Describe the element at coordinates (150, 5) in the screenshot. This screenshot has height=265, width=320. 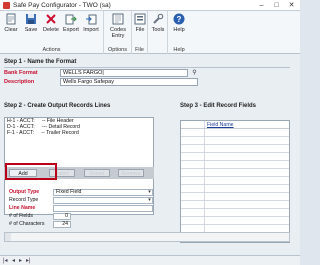
I see `title-bar: Safe Pay Configurator - TWO (sa) – □ ✕` at that location.